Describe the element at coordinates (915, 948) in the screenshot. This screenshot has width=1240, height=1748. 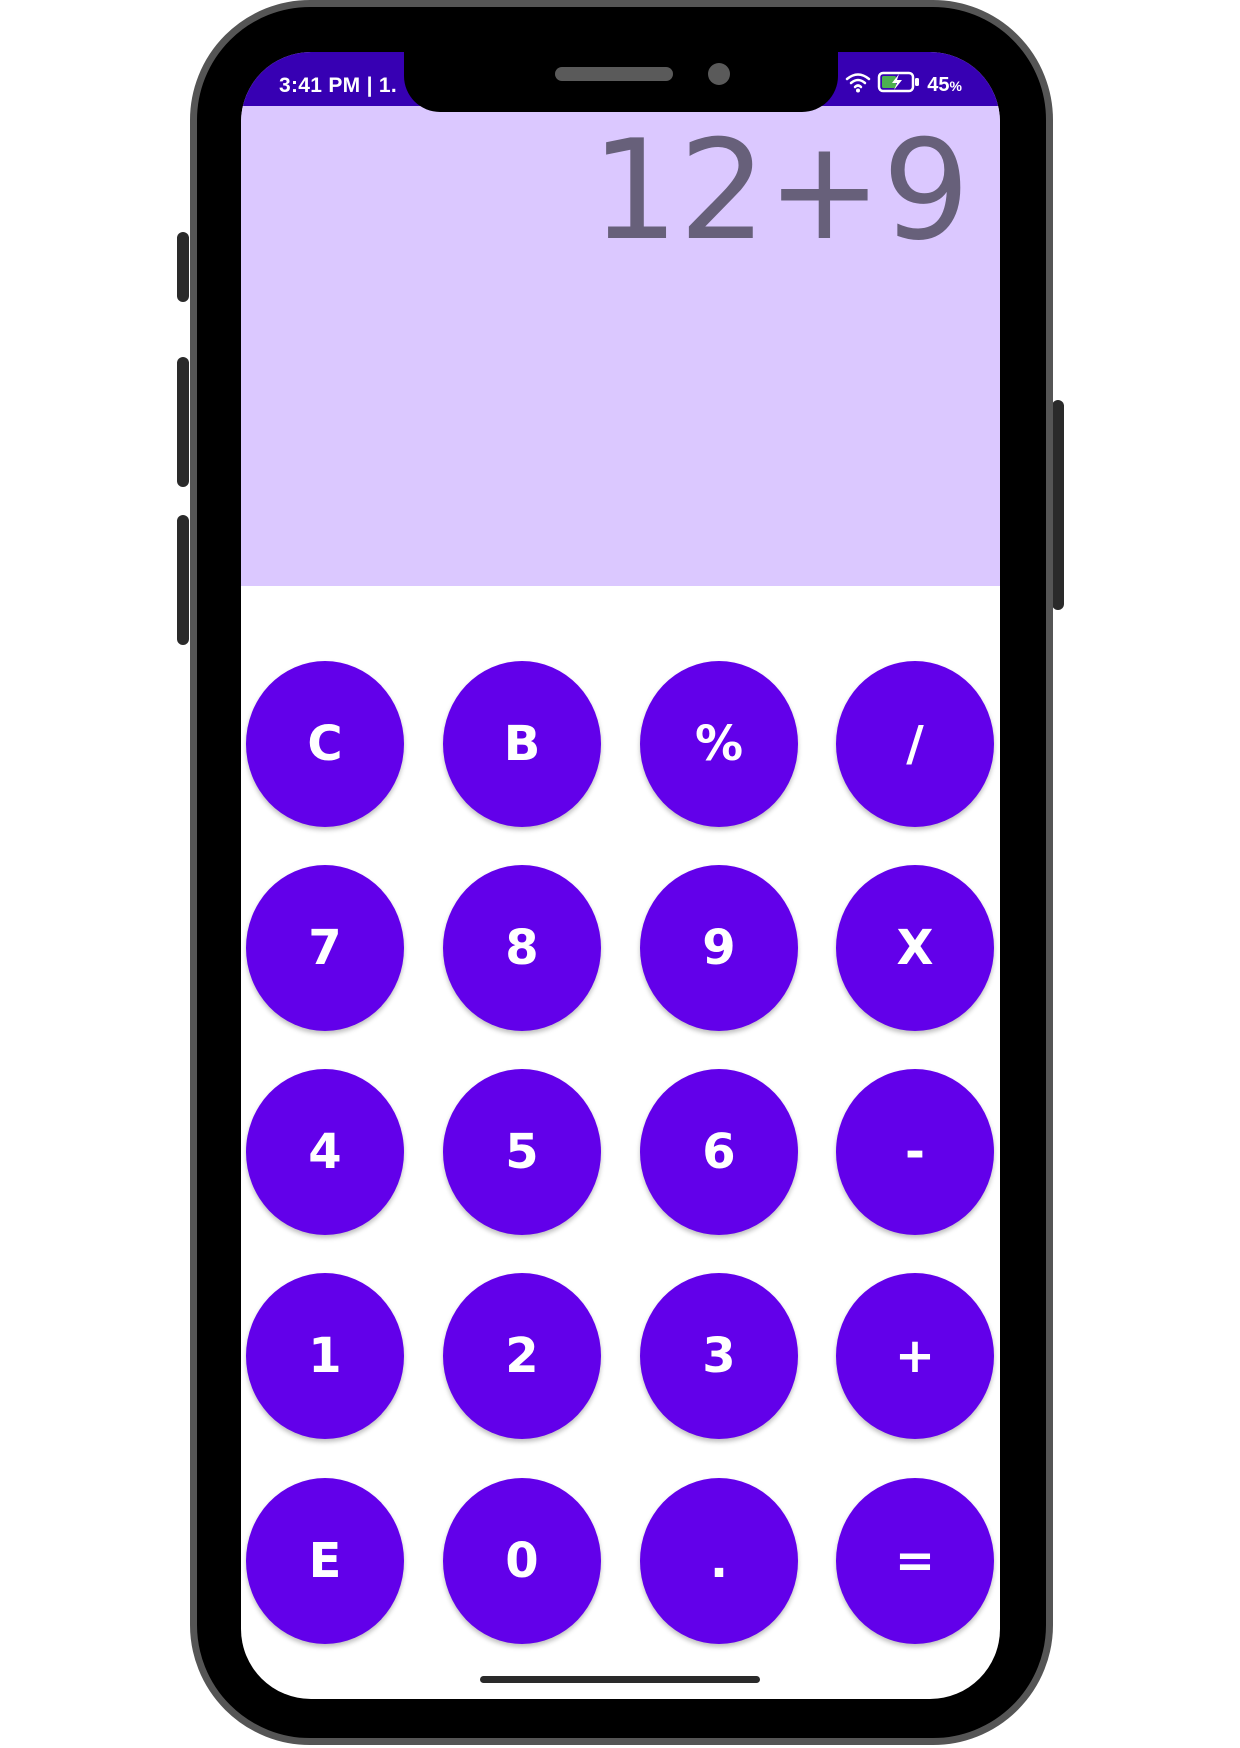
I see `key-multiply: X` at that location.